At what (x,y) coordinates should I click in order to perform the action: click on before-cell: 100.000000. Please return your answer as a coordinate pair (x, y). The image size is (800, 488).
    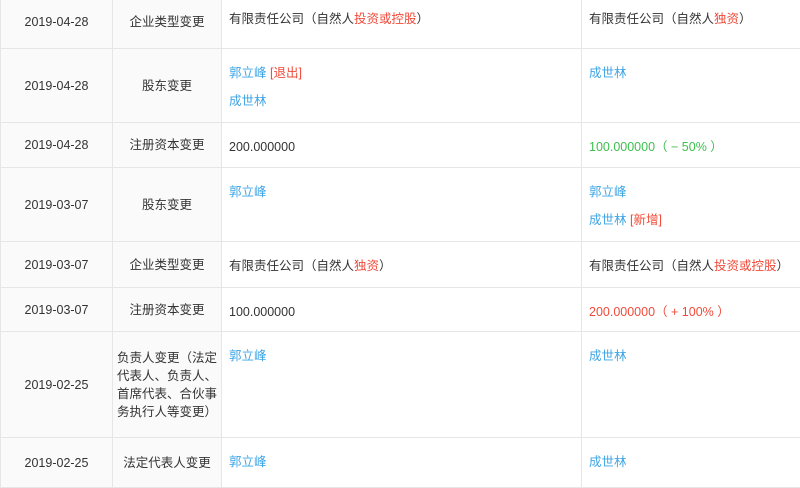
    Looking at the image, I should click on (402, 310).